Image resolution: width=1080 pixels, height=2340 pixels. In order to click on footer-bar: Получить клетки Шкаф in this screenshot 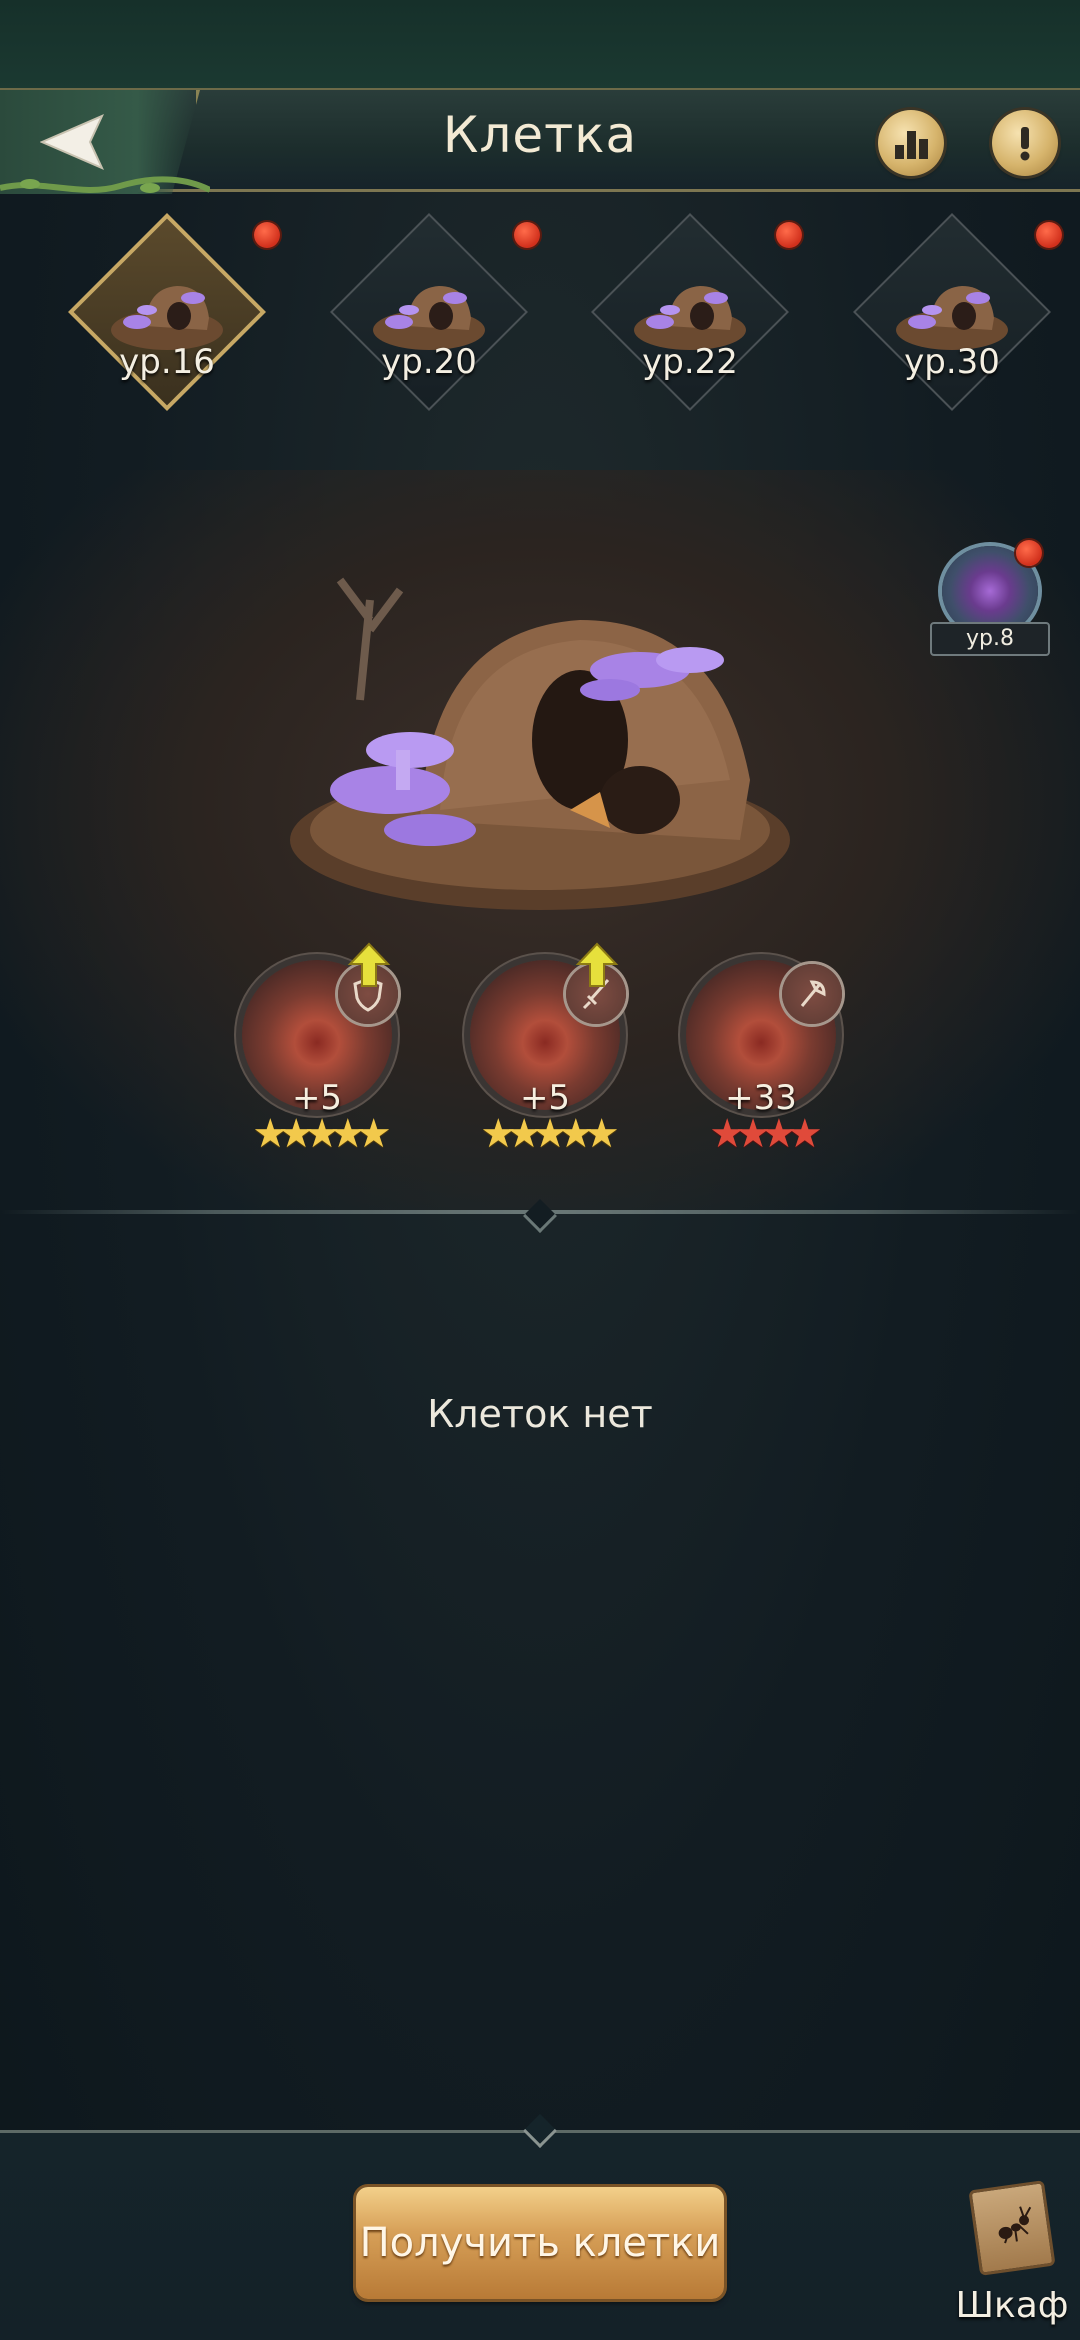, I will do `click(540, 2227)`.